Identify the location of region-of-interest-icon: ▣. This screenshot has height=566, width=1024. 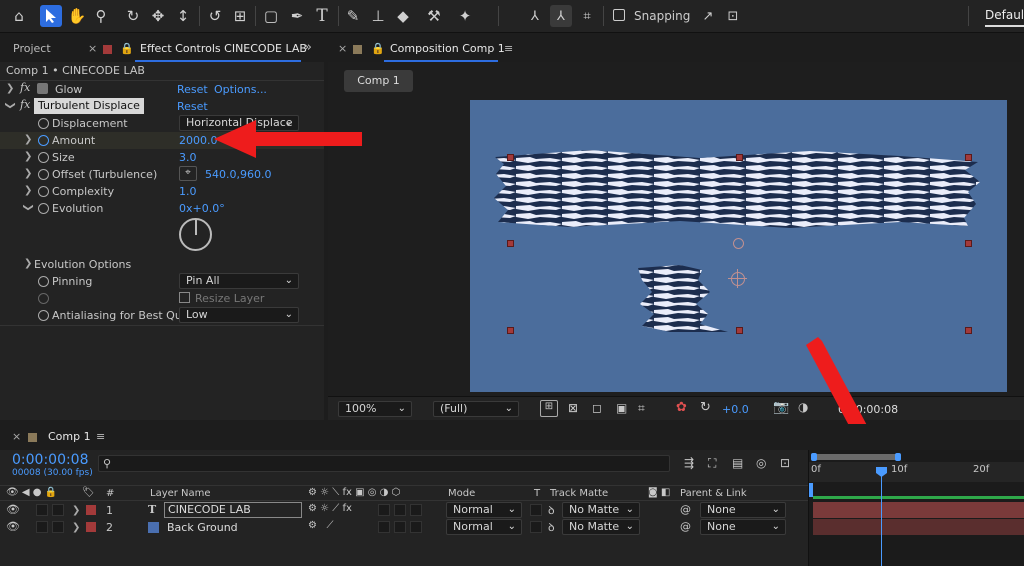
(621, 408).